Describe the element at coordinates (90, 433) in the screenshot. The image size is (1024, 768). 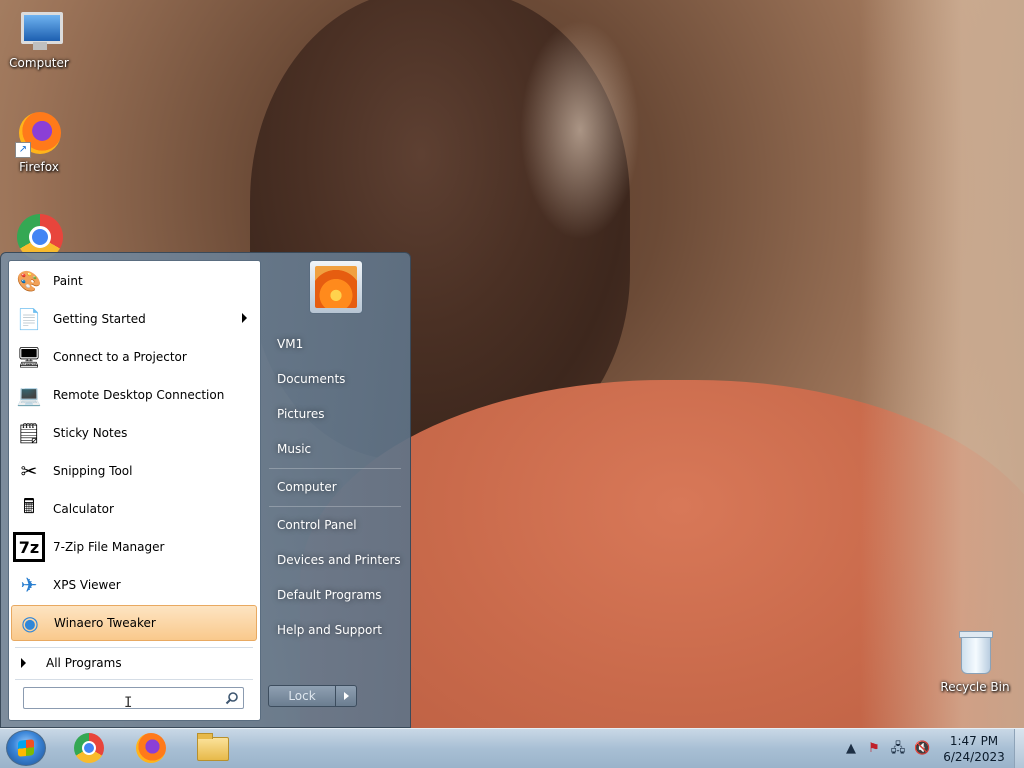
I see `program-label: Sticky Notes` at that location.